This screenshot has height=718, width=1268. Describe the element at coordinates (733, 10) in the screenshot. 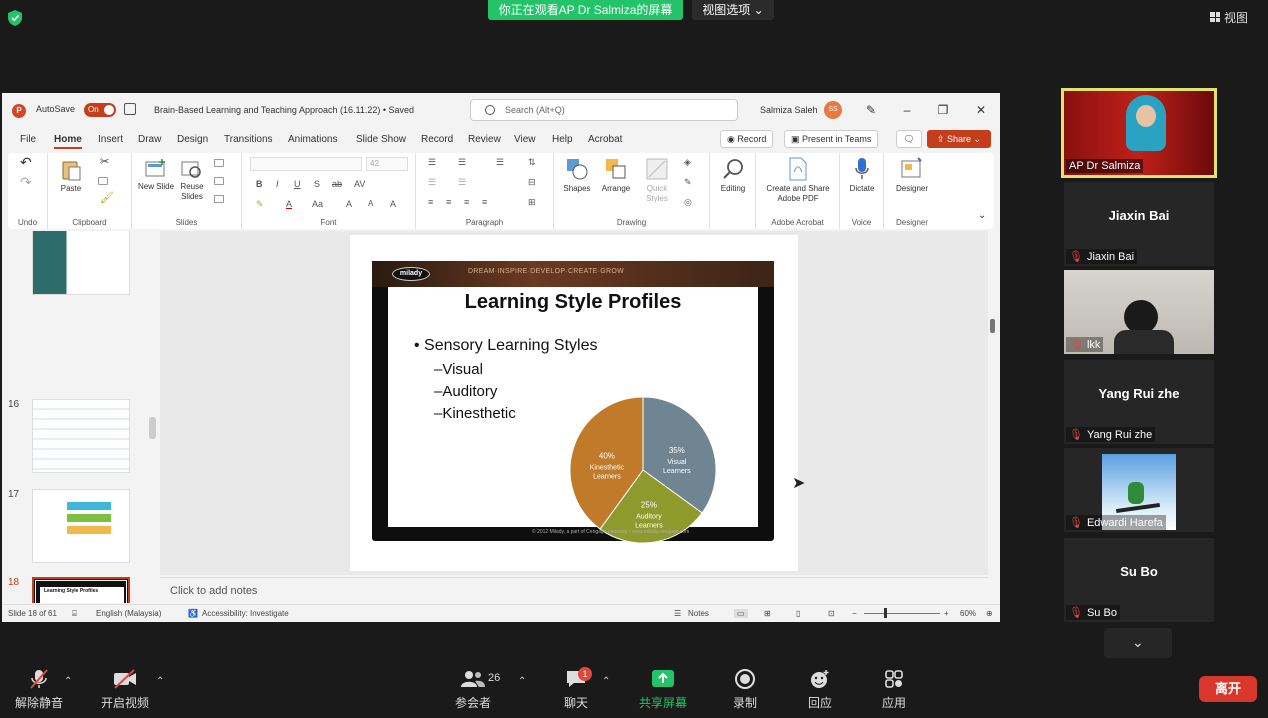

I see `view-options-button: 视图选项 ⌄` at that location.